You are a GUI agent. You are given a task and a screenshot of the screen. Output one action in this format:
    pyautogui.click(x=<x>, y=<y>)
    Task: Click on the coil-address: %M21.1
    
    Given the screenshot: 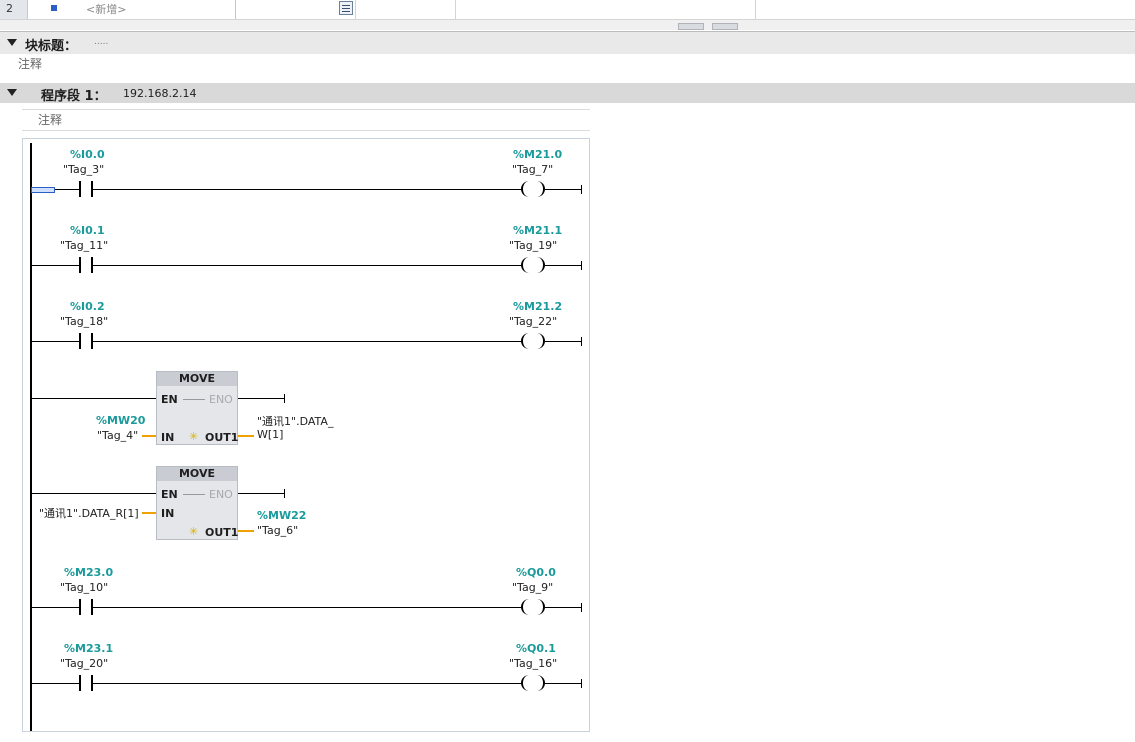 What is the action you would take?
    pyautogui.click(x=537, y=230)
    